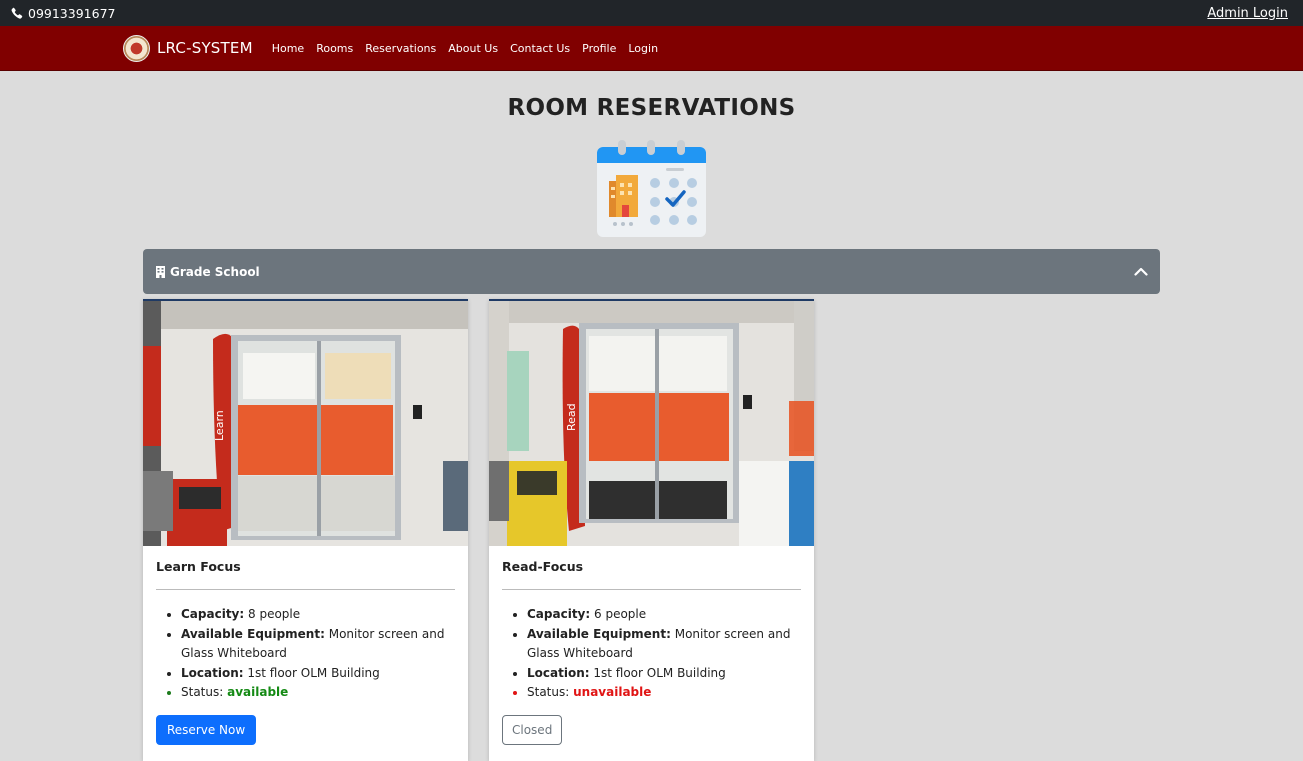 The image size is (1303, 761). I want to click on nav-home: Home, so click(288, 48).